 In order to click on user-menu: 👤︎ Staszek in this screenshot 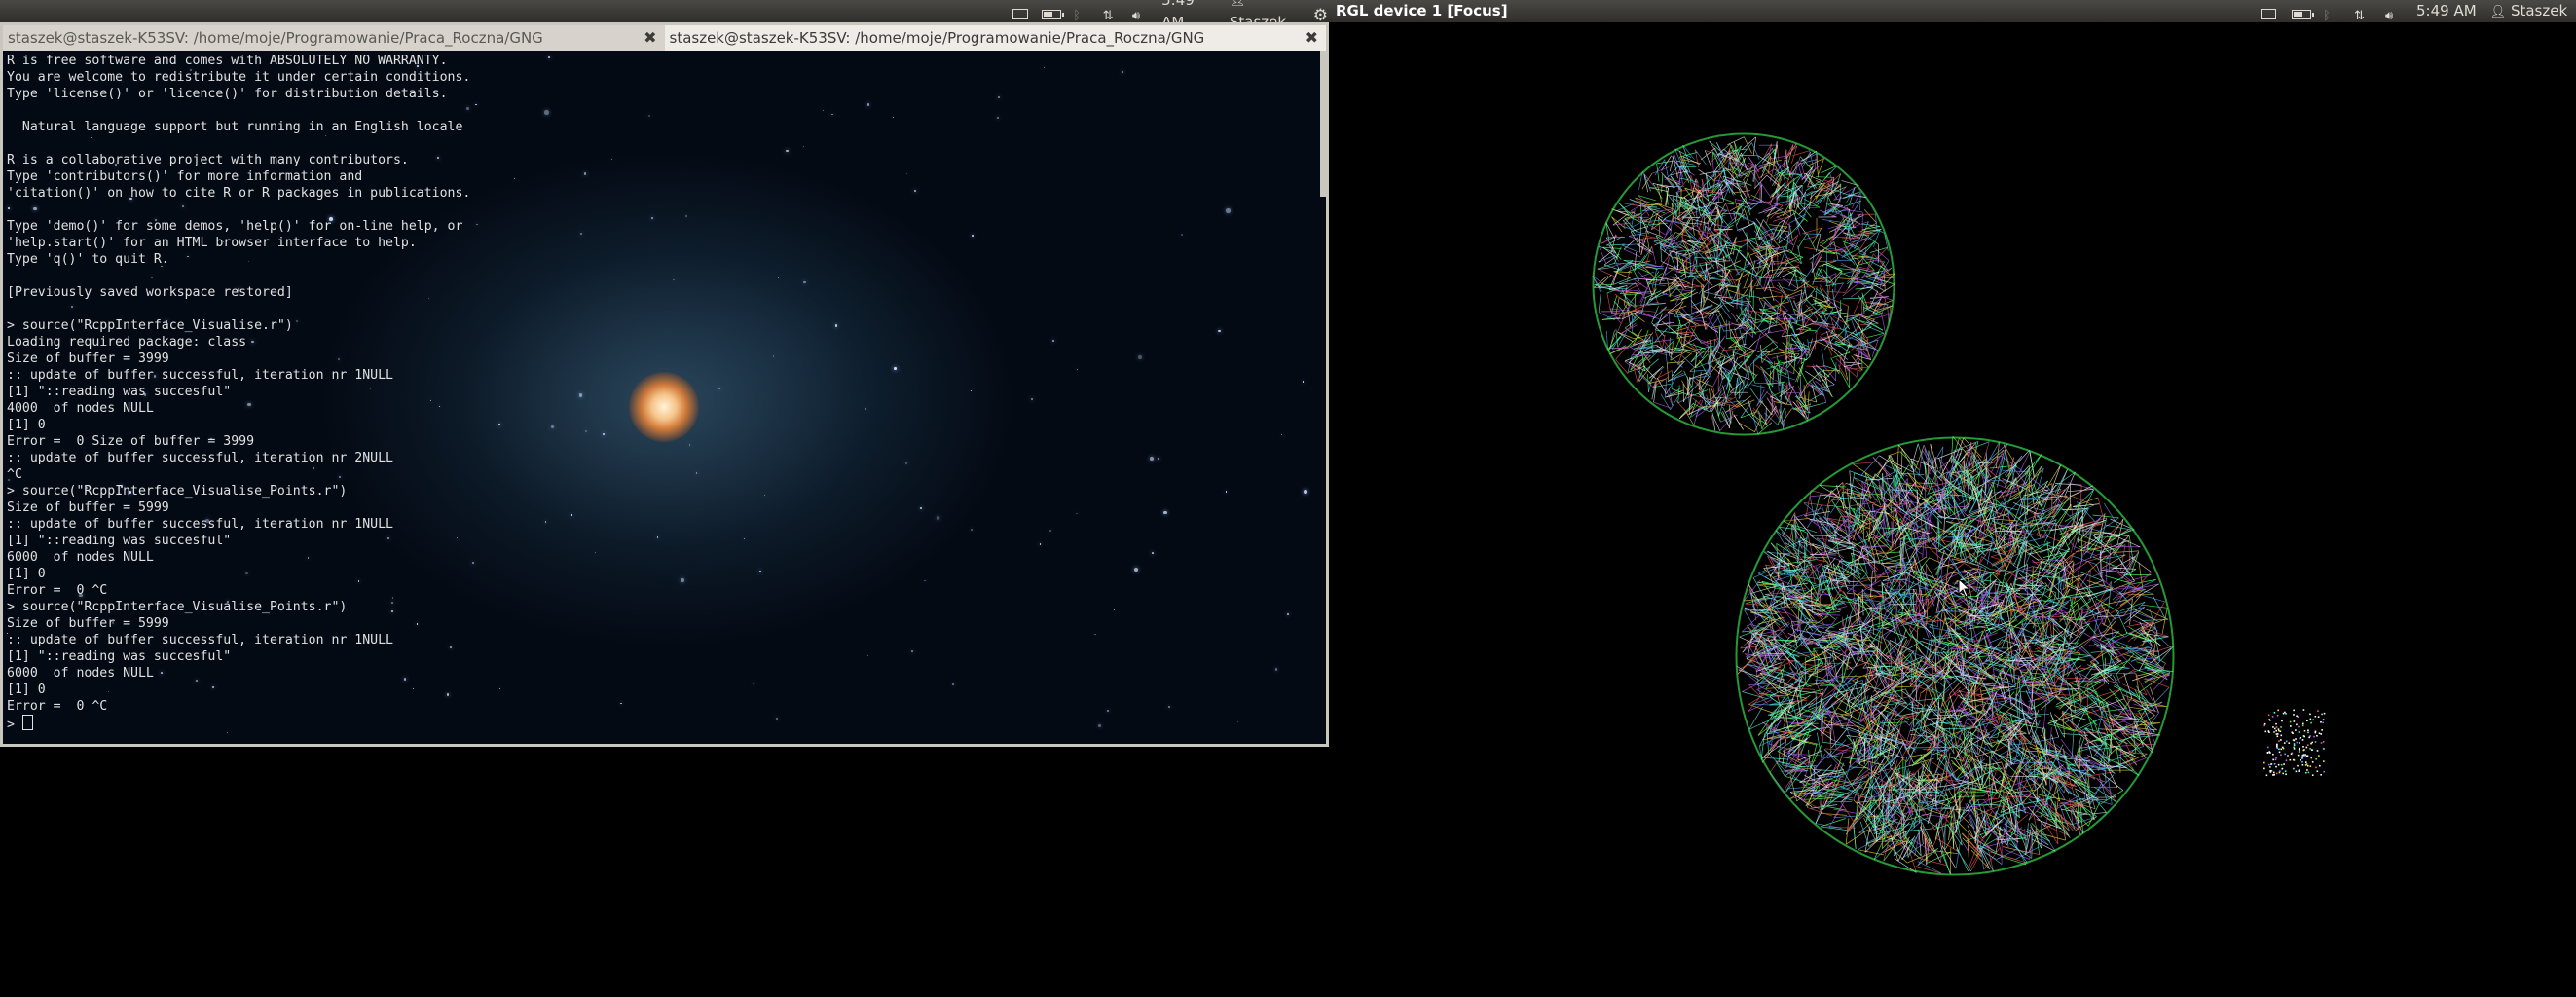, I will do `click(2529, 11)`.